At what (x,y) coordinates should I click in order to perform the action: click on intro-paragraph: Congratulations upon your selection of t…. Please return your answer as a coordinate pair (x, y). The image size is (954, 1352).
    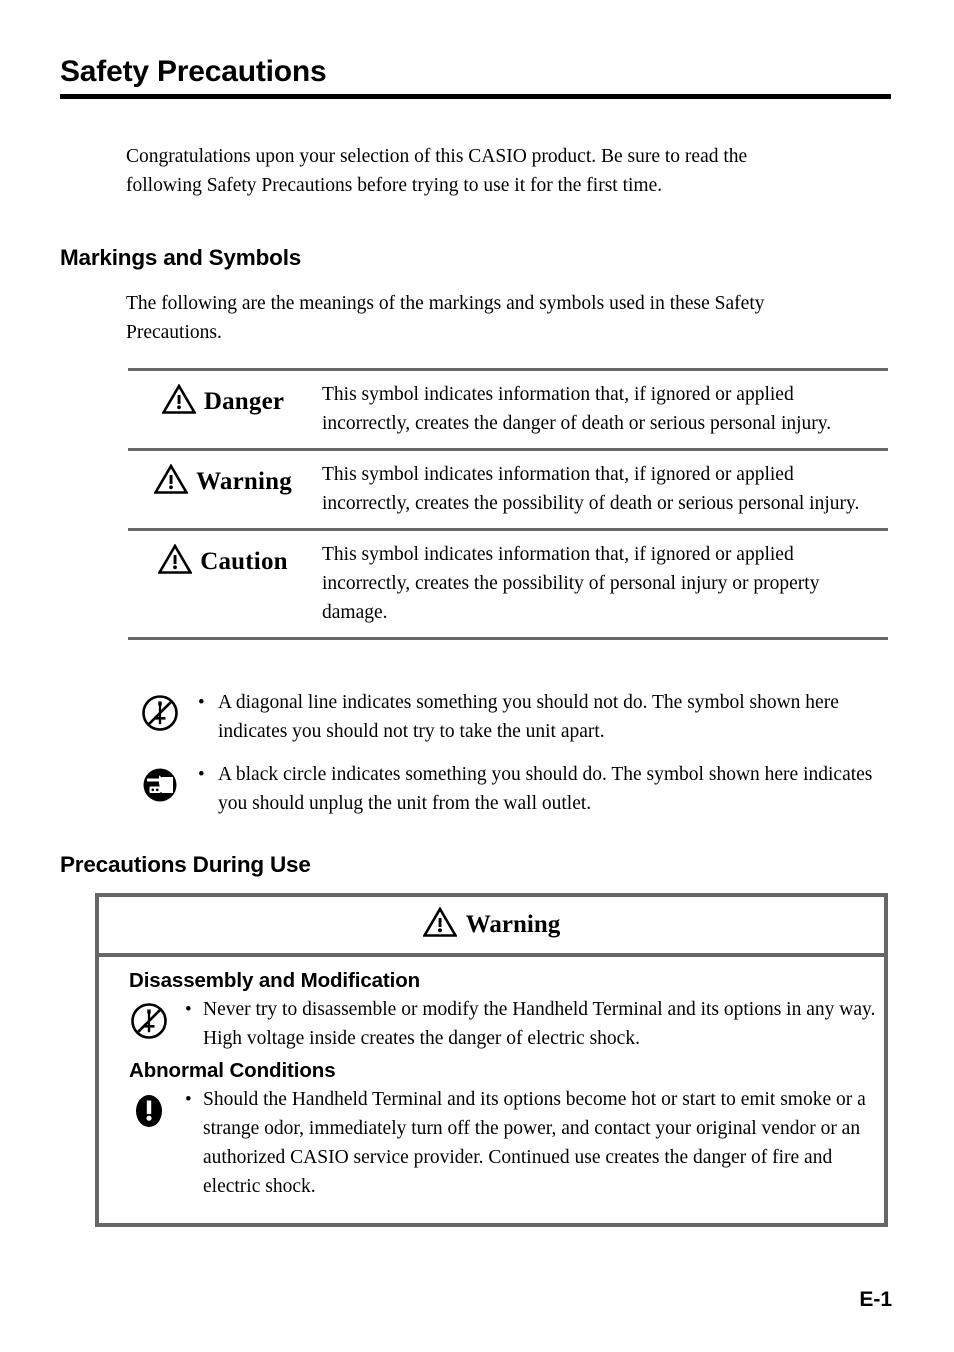
    Looking at the image, I should click on (437, 171).